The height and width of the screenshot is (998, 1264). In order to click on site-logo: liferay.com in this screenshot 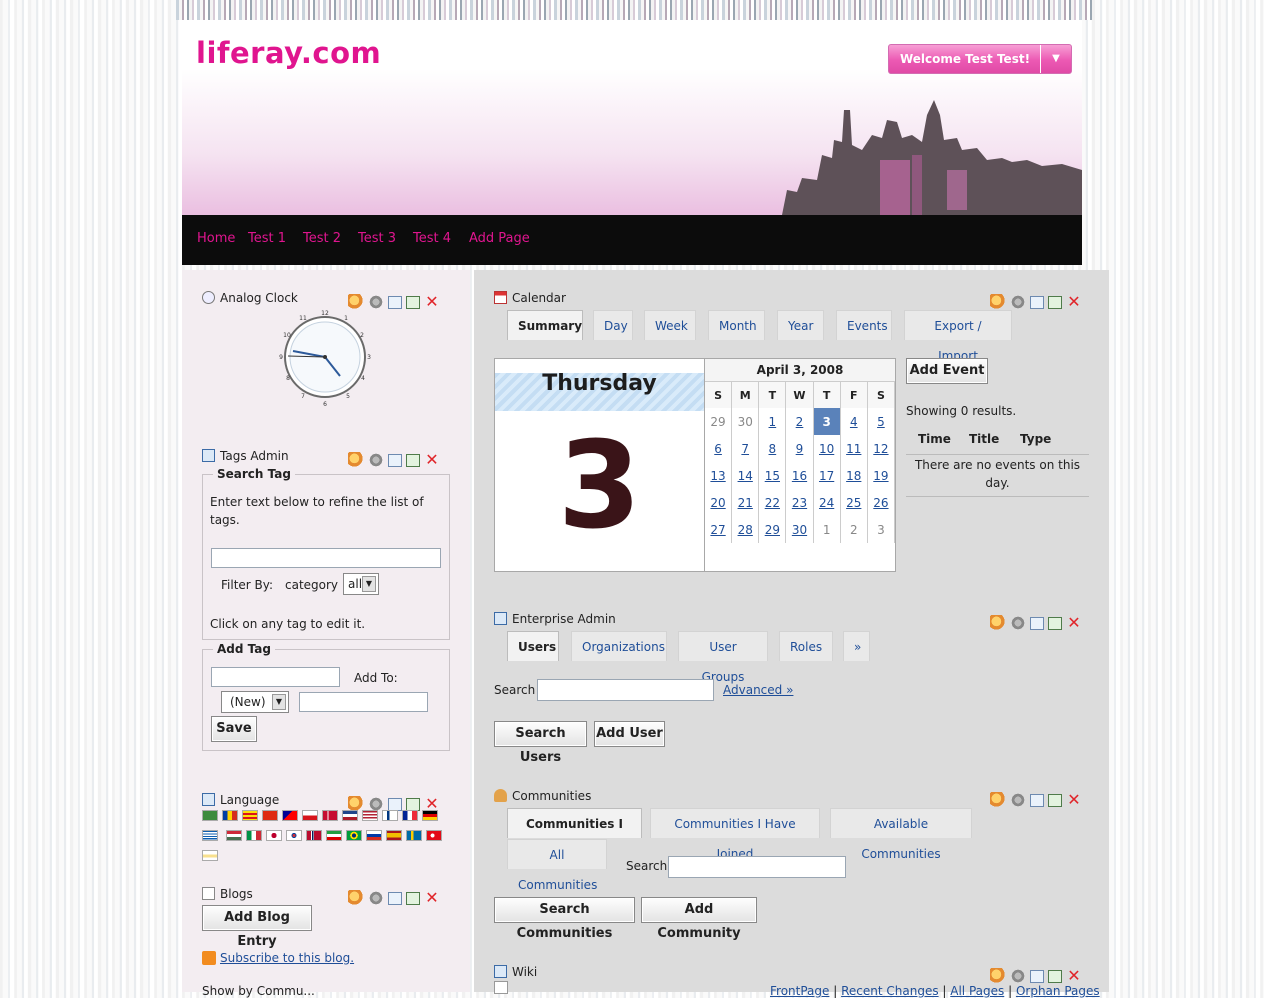, I will do `click(288, 53)`.